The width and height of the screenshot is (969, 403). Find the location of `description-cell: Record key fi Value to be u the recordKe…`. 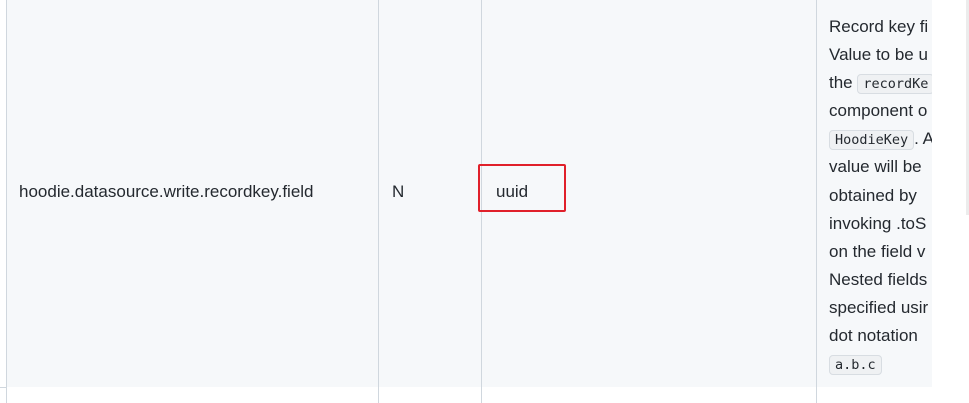

description-cell: Record key fi Value to be u the recordKe… is located at coordinates (875, 193).